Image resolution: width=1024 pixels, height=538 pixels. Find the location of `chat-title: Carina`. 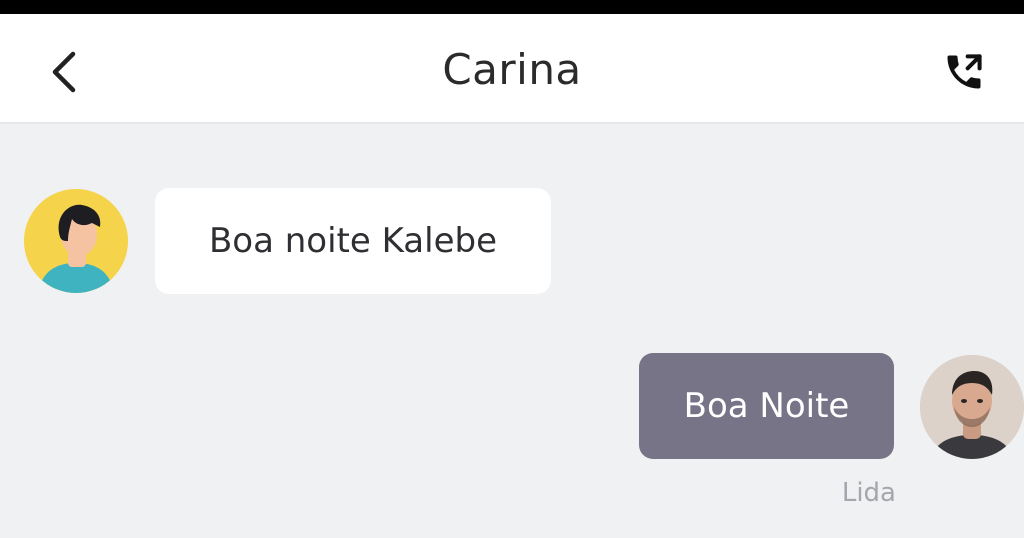

chat-title: Carina is located at coordinates (512, 69).